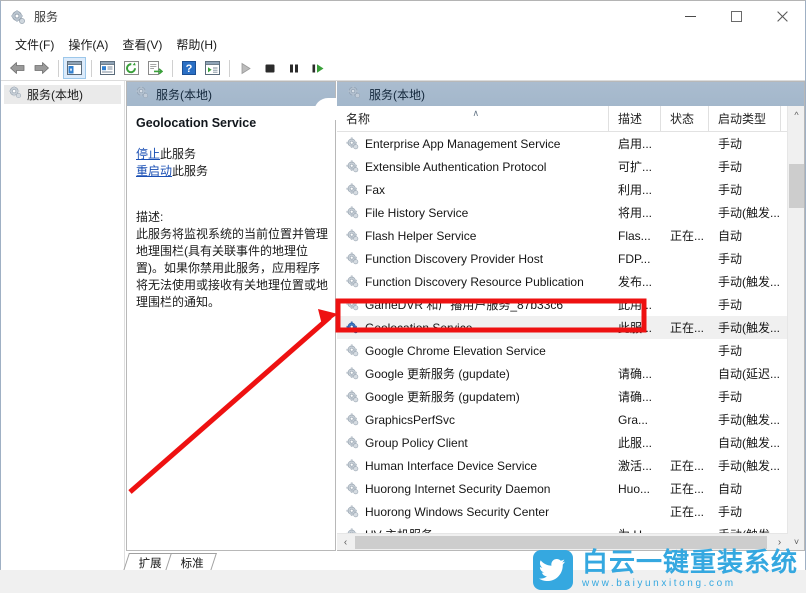 The image size is (806, 593). I want to click on pause-service-button, so click(293, 68).